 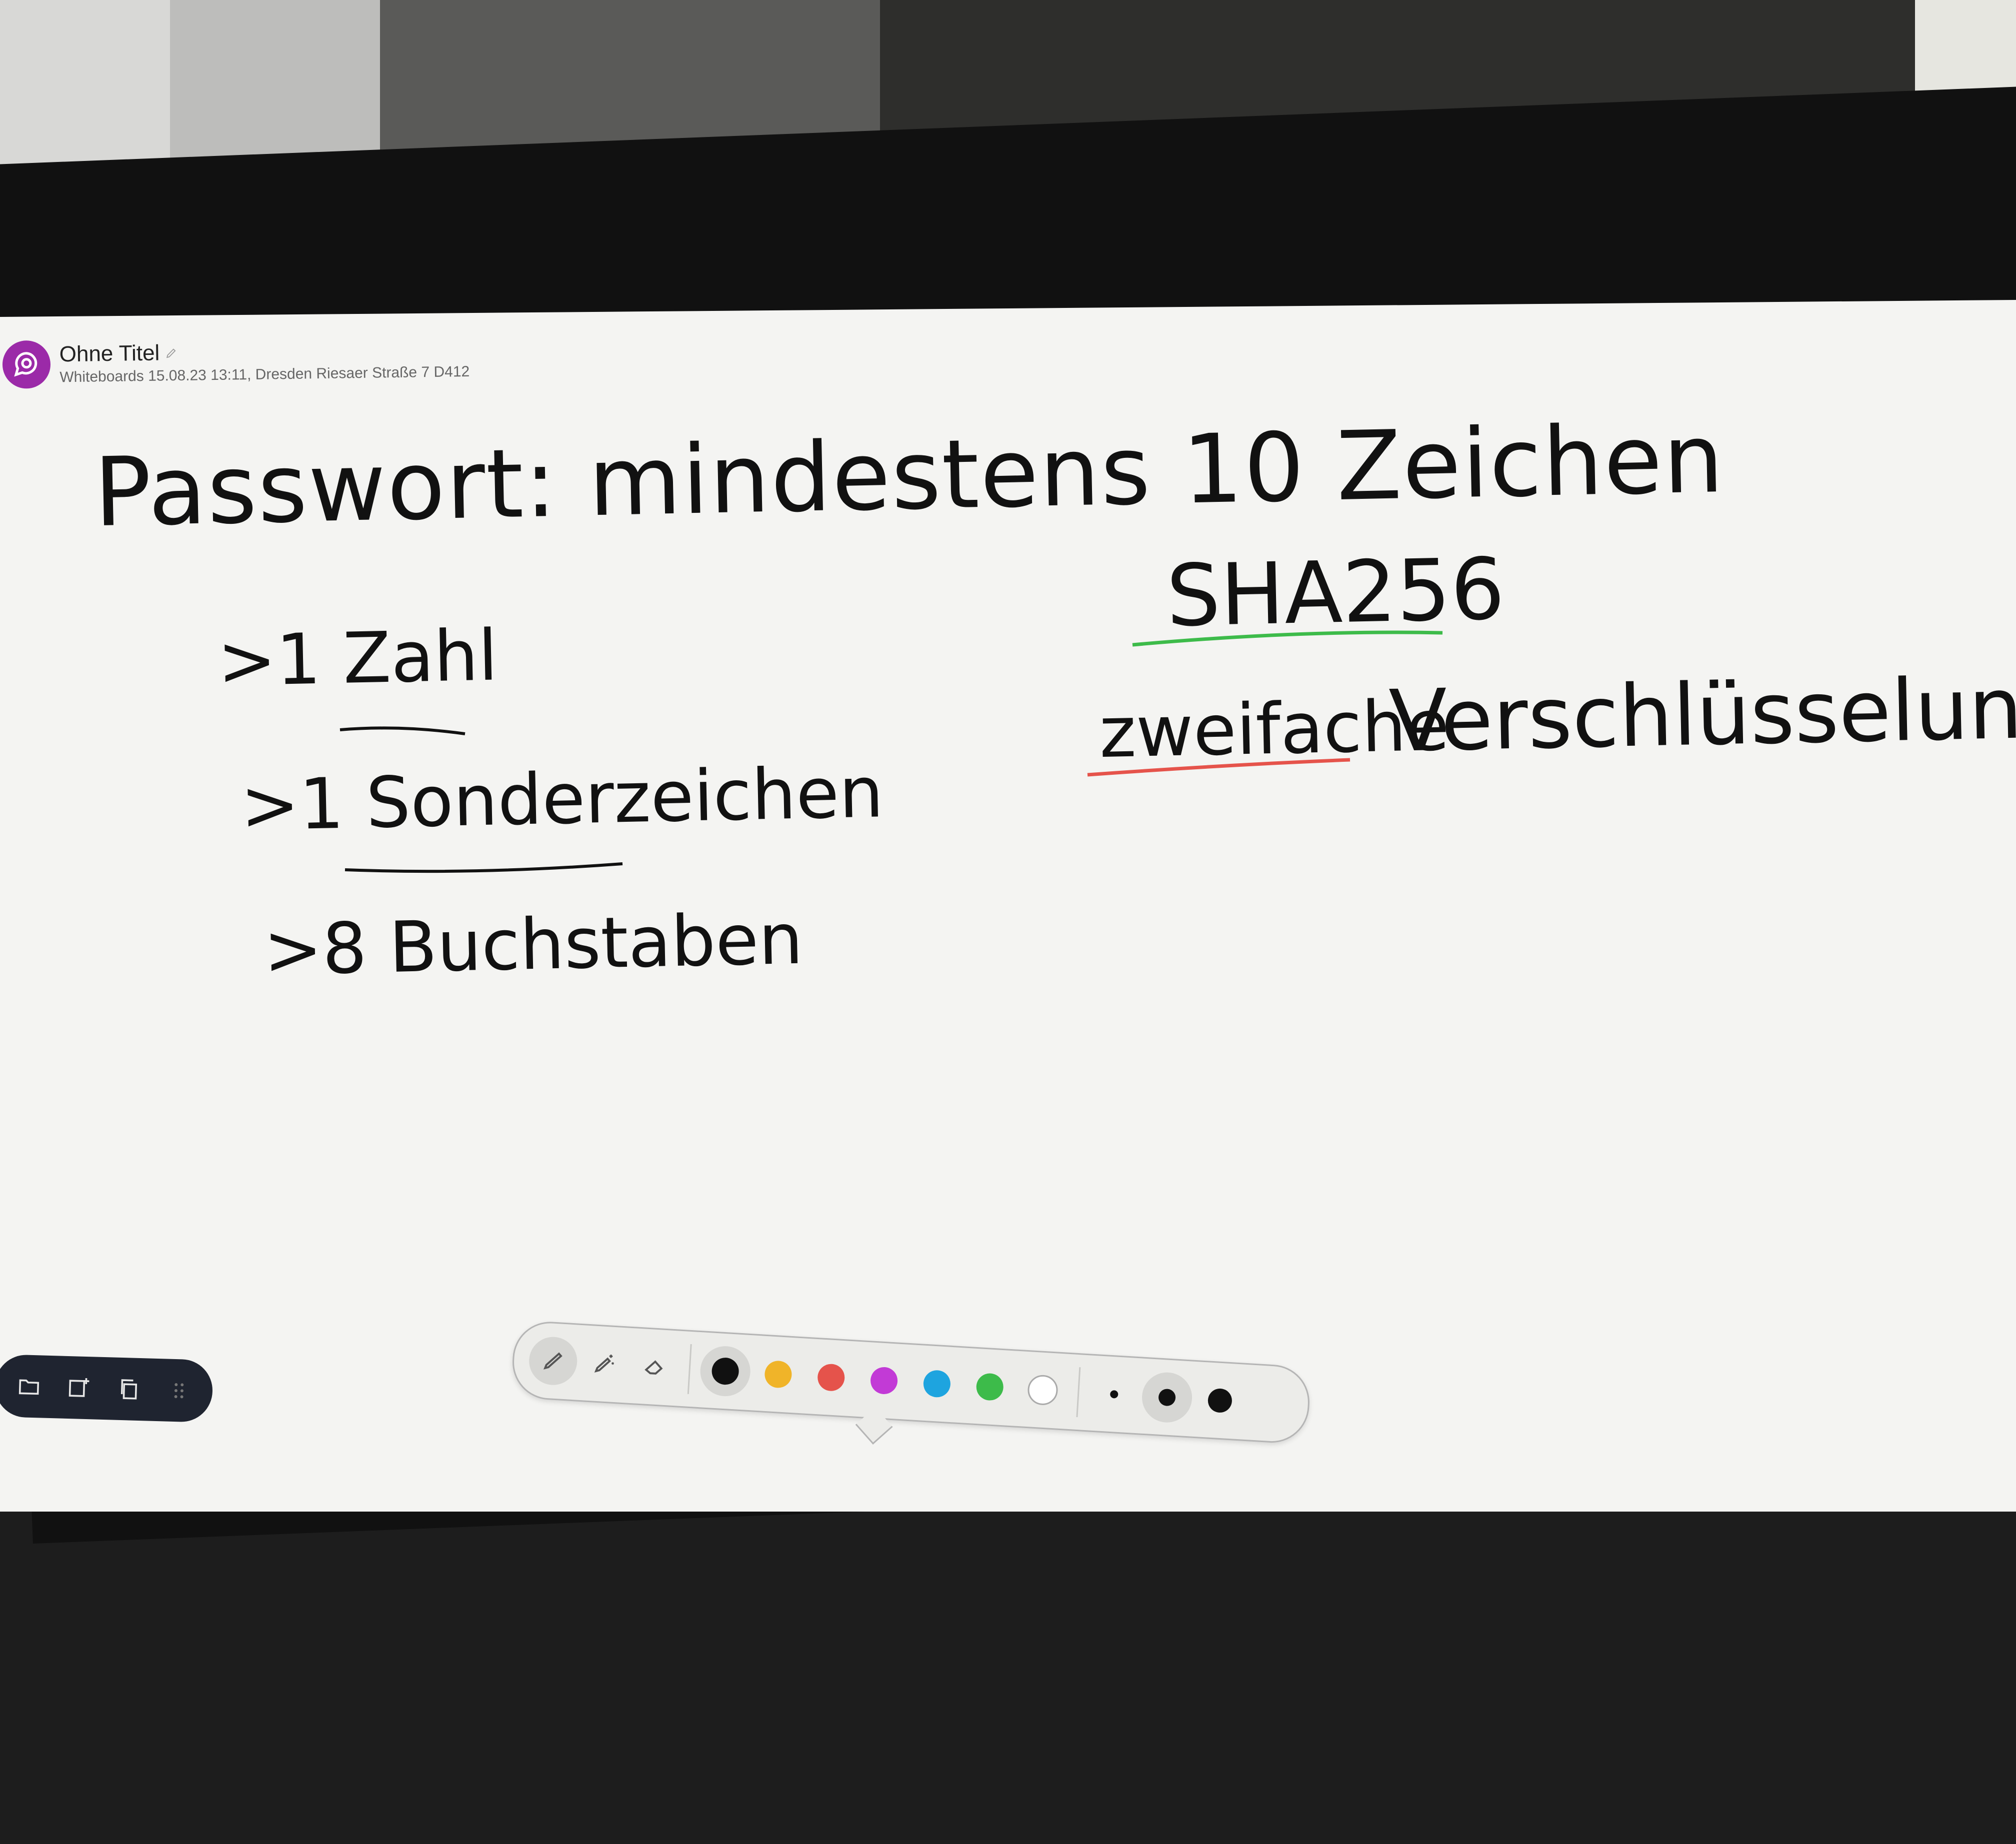 What do you see at coordinates (1220, 1400) in the screenshot?
I see `stroke-size-large` at bounding box center [1220, 1400].